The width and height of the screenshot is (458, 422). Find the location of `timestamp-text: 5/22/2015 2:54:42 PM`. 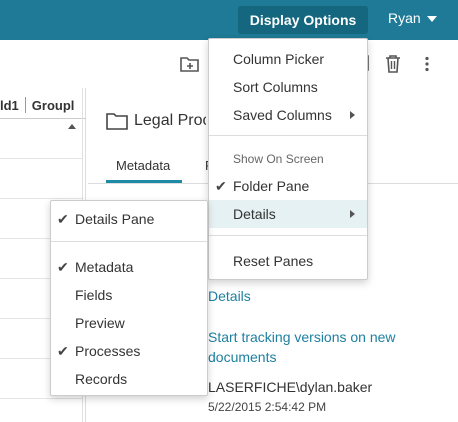

timestamp-text: 5/22/2015 2:54:42 PM is located at coordinates (267, 407).